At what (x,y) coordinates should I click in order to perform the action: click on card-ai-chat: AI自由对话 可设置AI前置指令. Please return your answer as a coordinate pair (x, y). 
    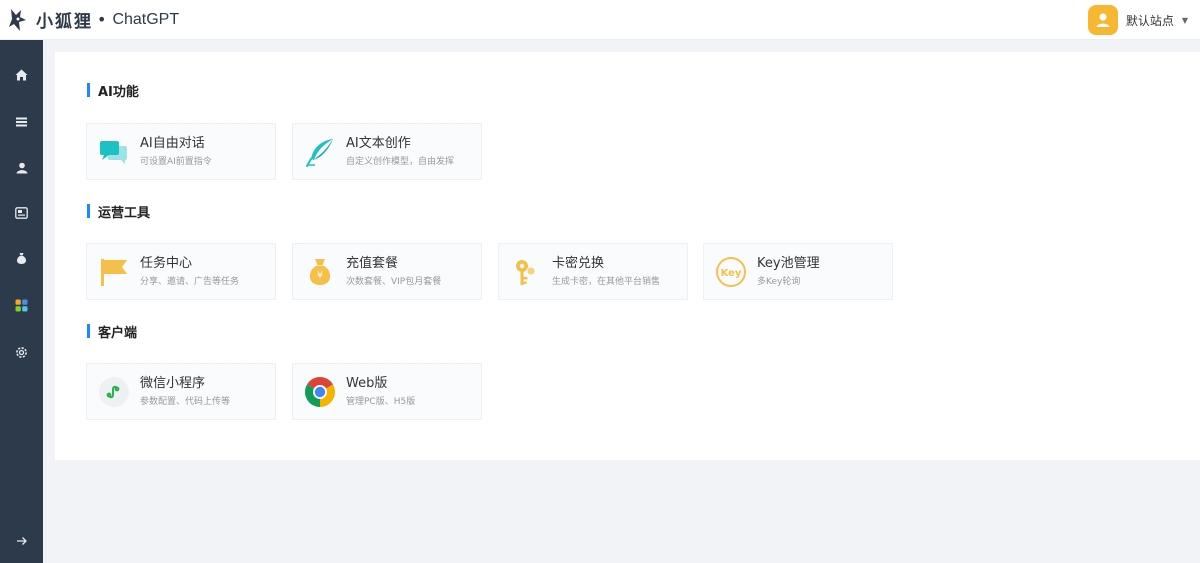
    Looking at the image, I should click on (181, 151).